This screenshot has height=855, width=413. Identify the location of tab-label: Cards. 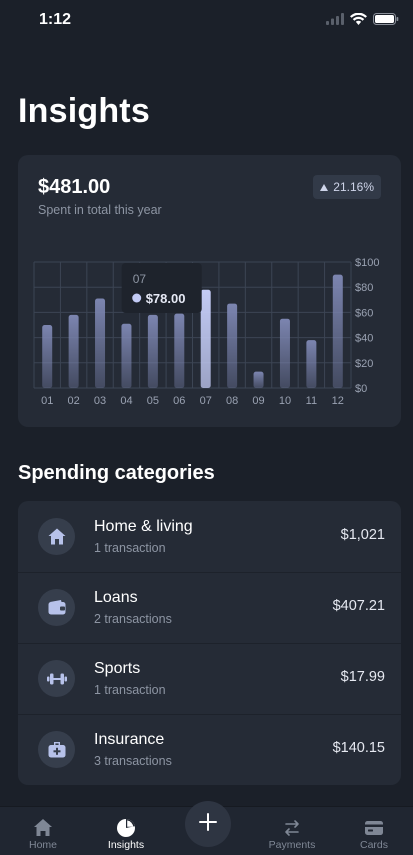
(373, 845).